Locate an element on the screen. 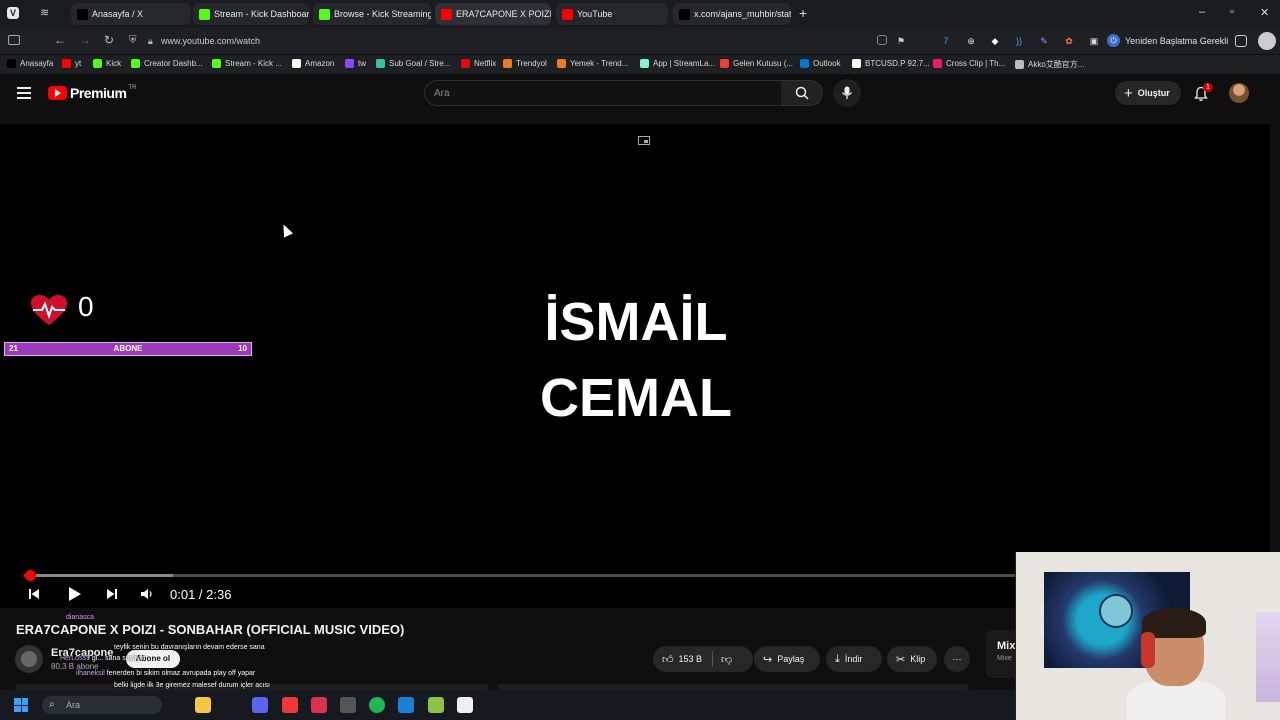 The image size is (1280, 720). extension-5-icon: ✎ is located at coordinates (1044, 41).